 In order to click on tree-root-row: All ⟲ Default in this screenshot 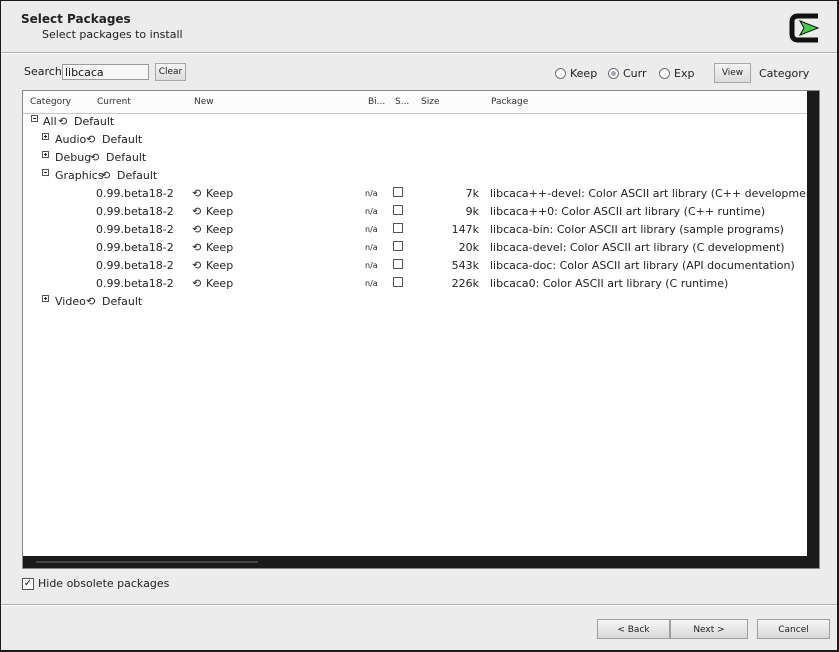, I will do `click(415, 122)`.